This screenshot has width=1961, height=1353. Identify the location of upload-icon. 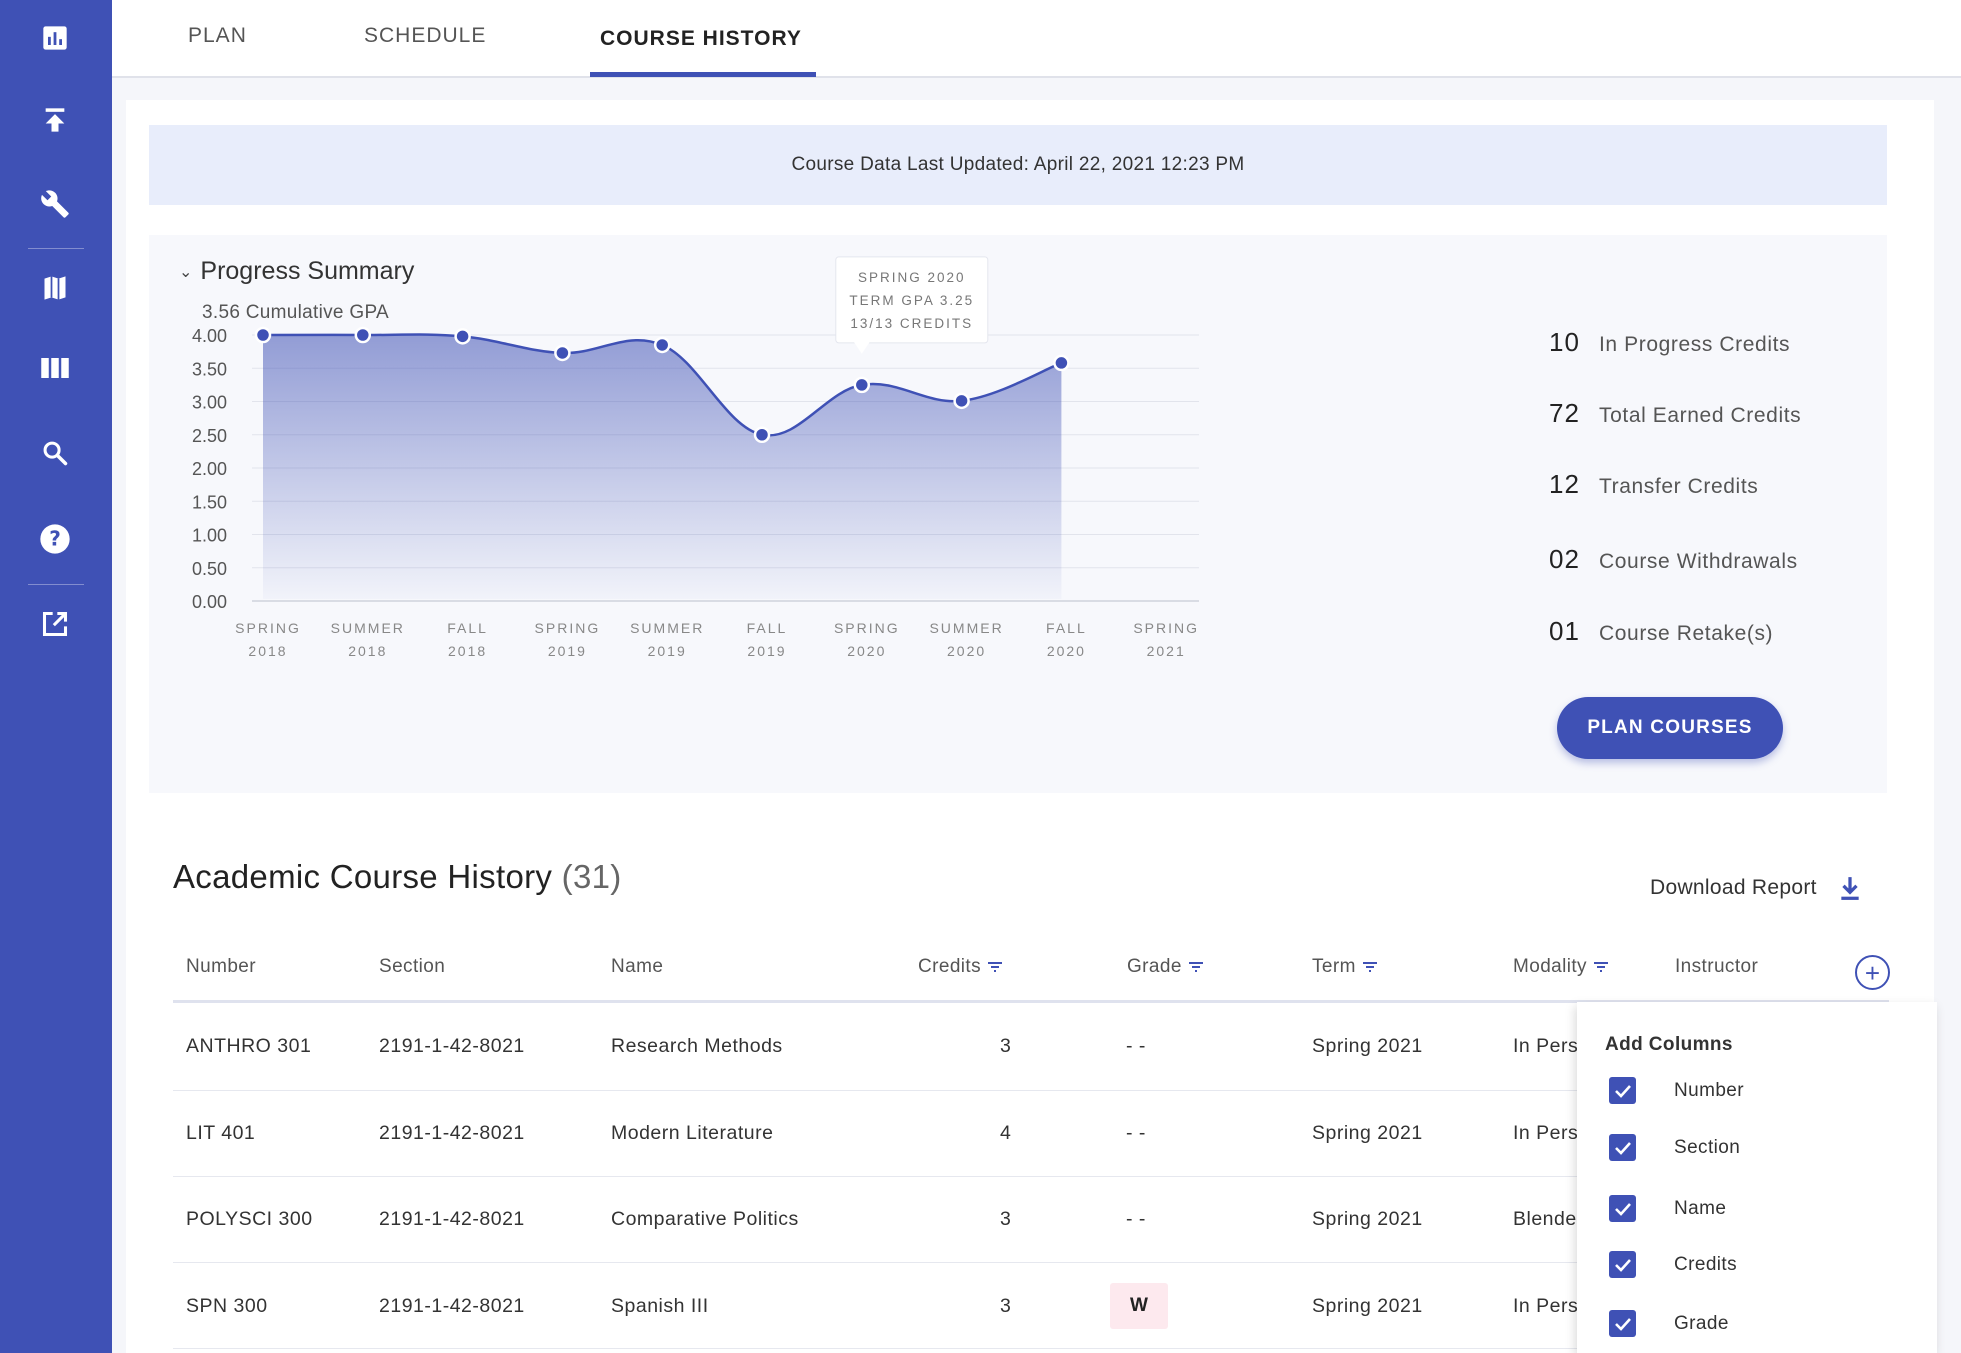
(55, 120).